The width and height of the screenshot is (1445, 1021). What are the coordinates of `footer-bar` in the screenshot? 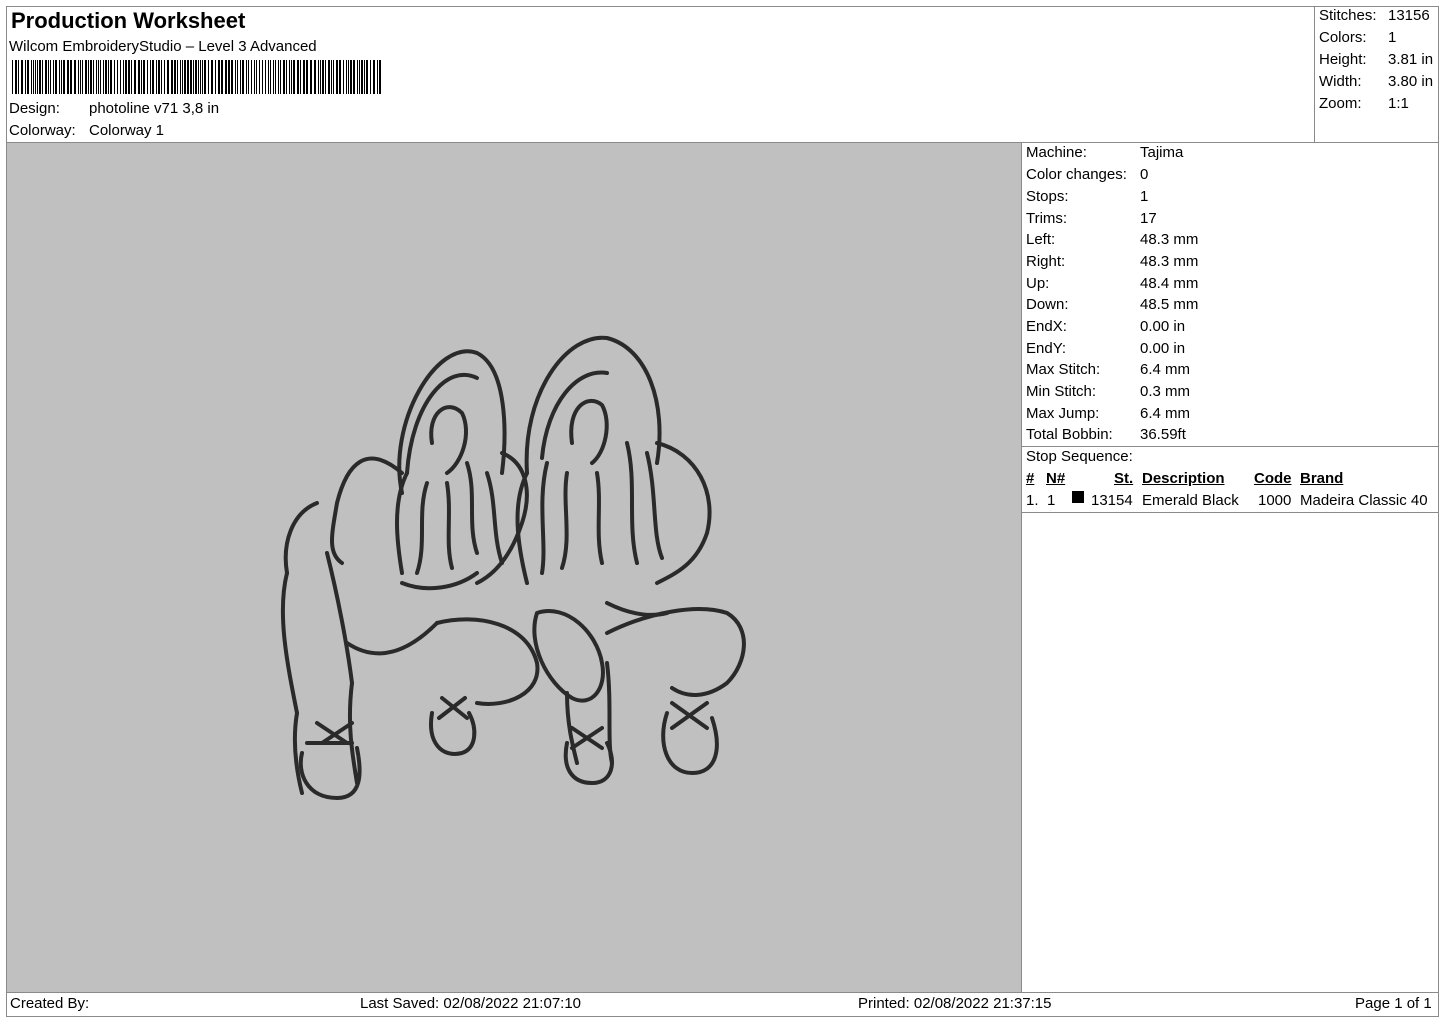 It's located at (722, 1004).